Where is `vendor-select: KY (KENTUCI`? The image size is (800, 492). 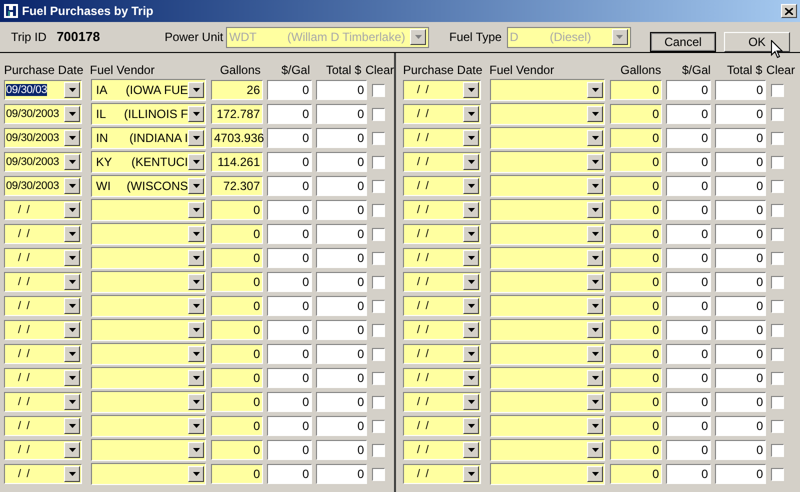
vendor-select: KY (KENTUCI is located at coordinates (148, 162).